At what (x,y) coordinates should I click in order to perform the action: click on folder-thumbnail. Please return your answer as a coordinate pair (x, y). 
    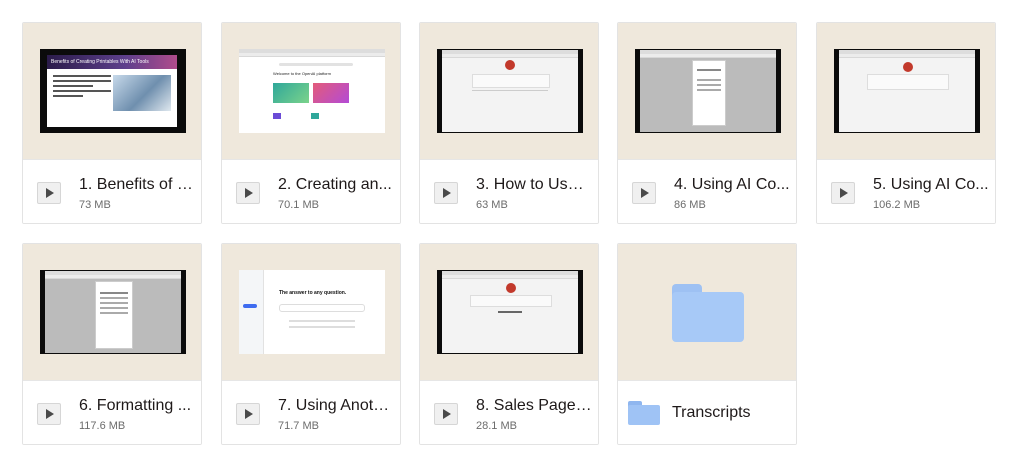
    Looking at the image, I should click on (707, 312).